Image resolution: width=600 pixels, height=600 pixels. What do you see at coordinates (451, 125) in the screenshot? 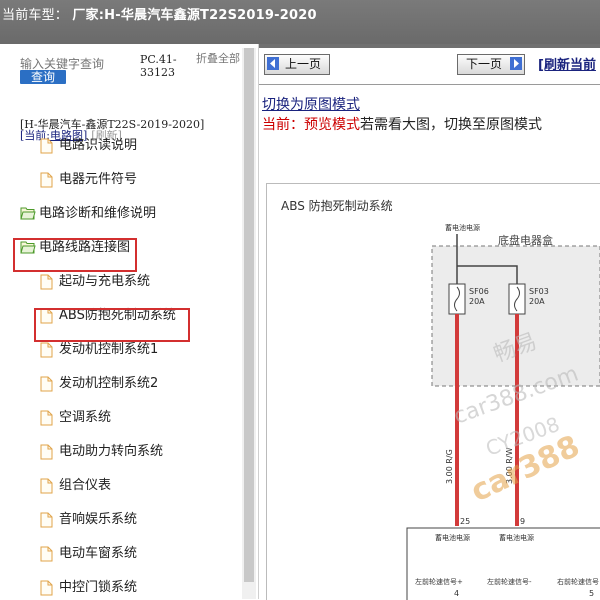
I see `mode-hint: 若需看大图，切换至原图模式` at bounding box center [451, 125].